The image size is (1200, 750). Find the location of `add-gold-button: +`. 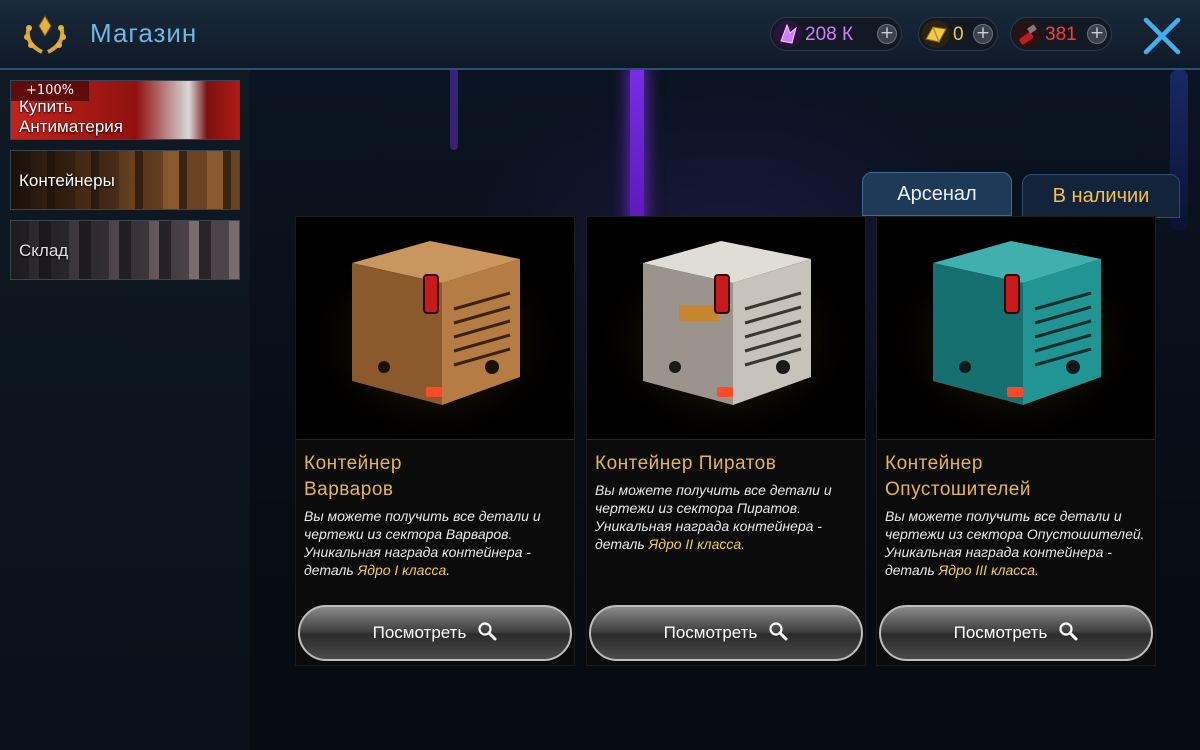

add-gold-button: + is located at coordinates (983, 34).